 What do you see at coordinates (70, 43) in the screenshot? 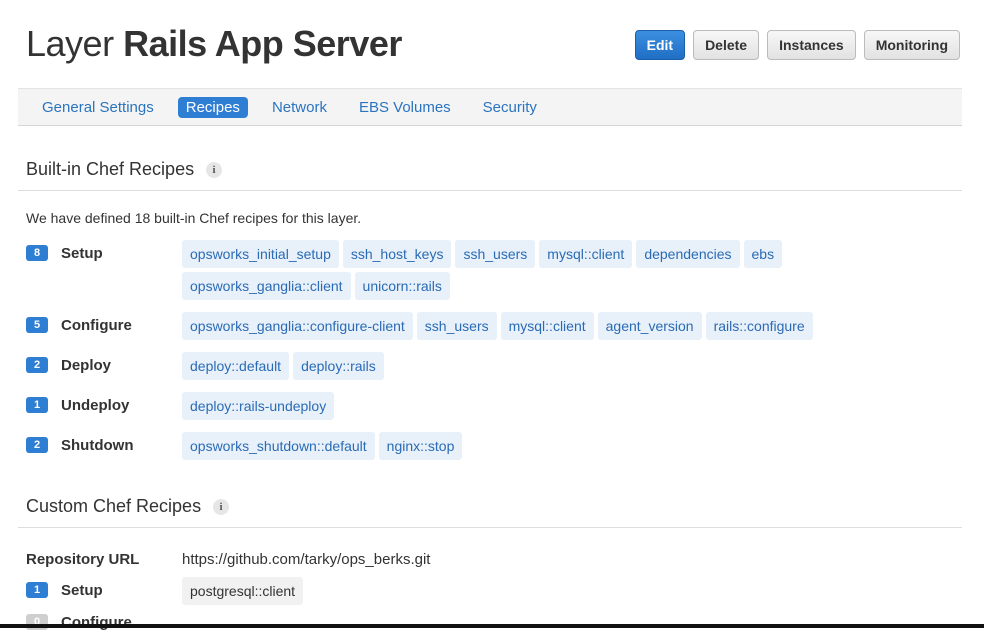
I see `title-prefix: Layer` at bounding box center [70, 43].